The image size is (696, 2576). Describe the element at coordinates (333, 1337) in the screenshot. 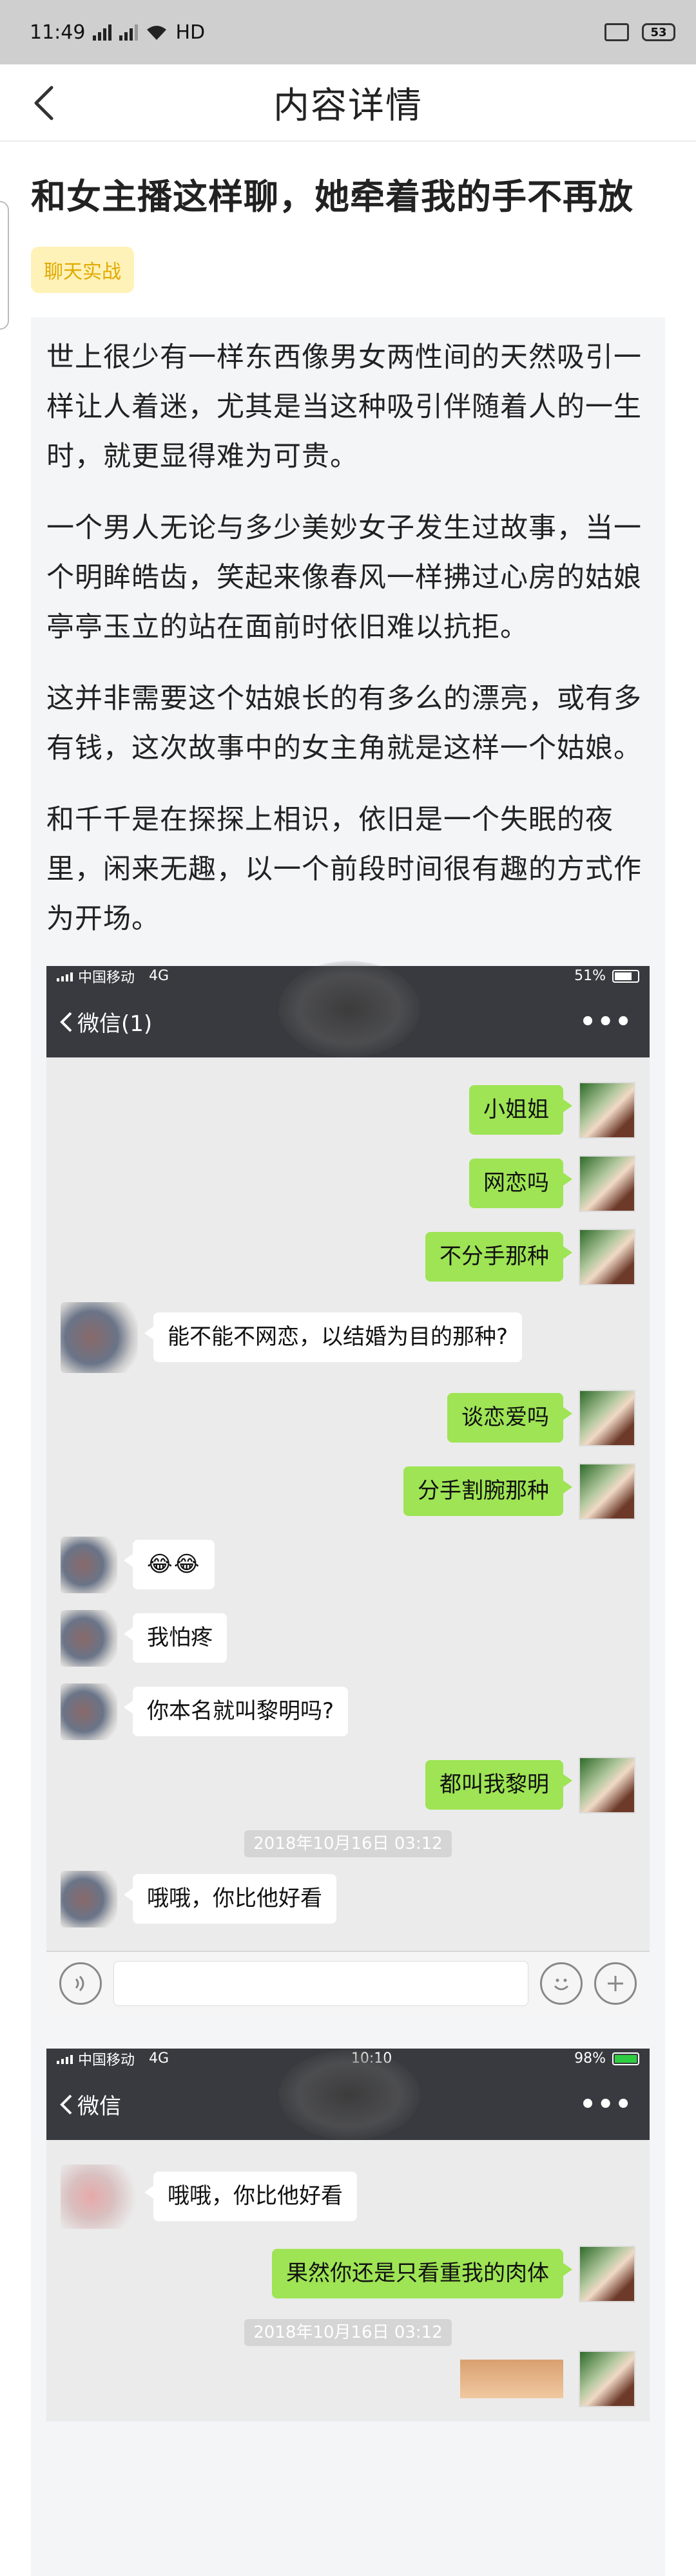

I see `message-bubble: 能不能不网恋，以结婚为目的那种?` at that location.